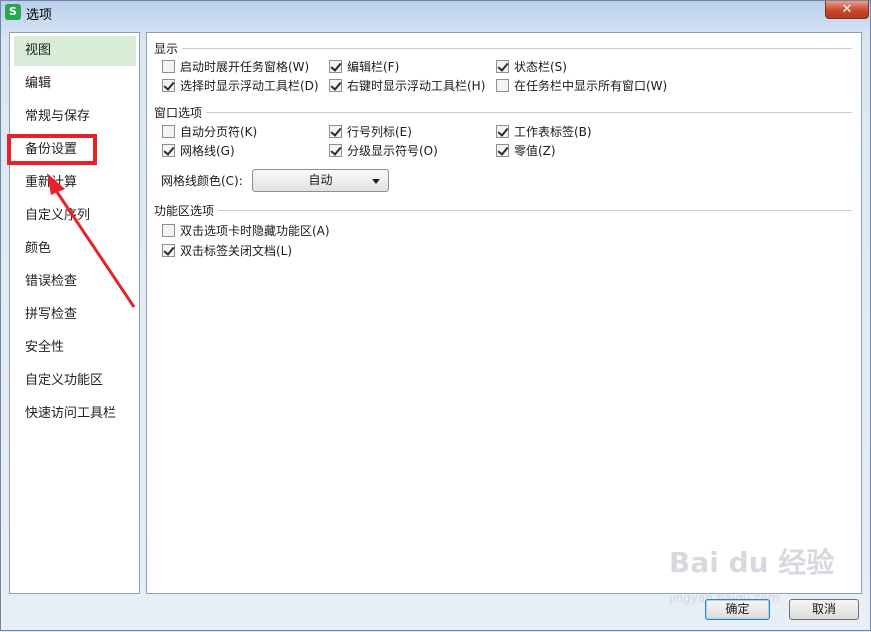 The width and height of the screenshot is (871, 632). What do you see at coordinates (75, 249) in the screenshot?
I see `sidebar-item-colors: 颜色` at bounding box center [75, 249].